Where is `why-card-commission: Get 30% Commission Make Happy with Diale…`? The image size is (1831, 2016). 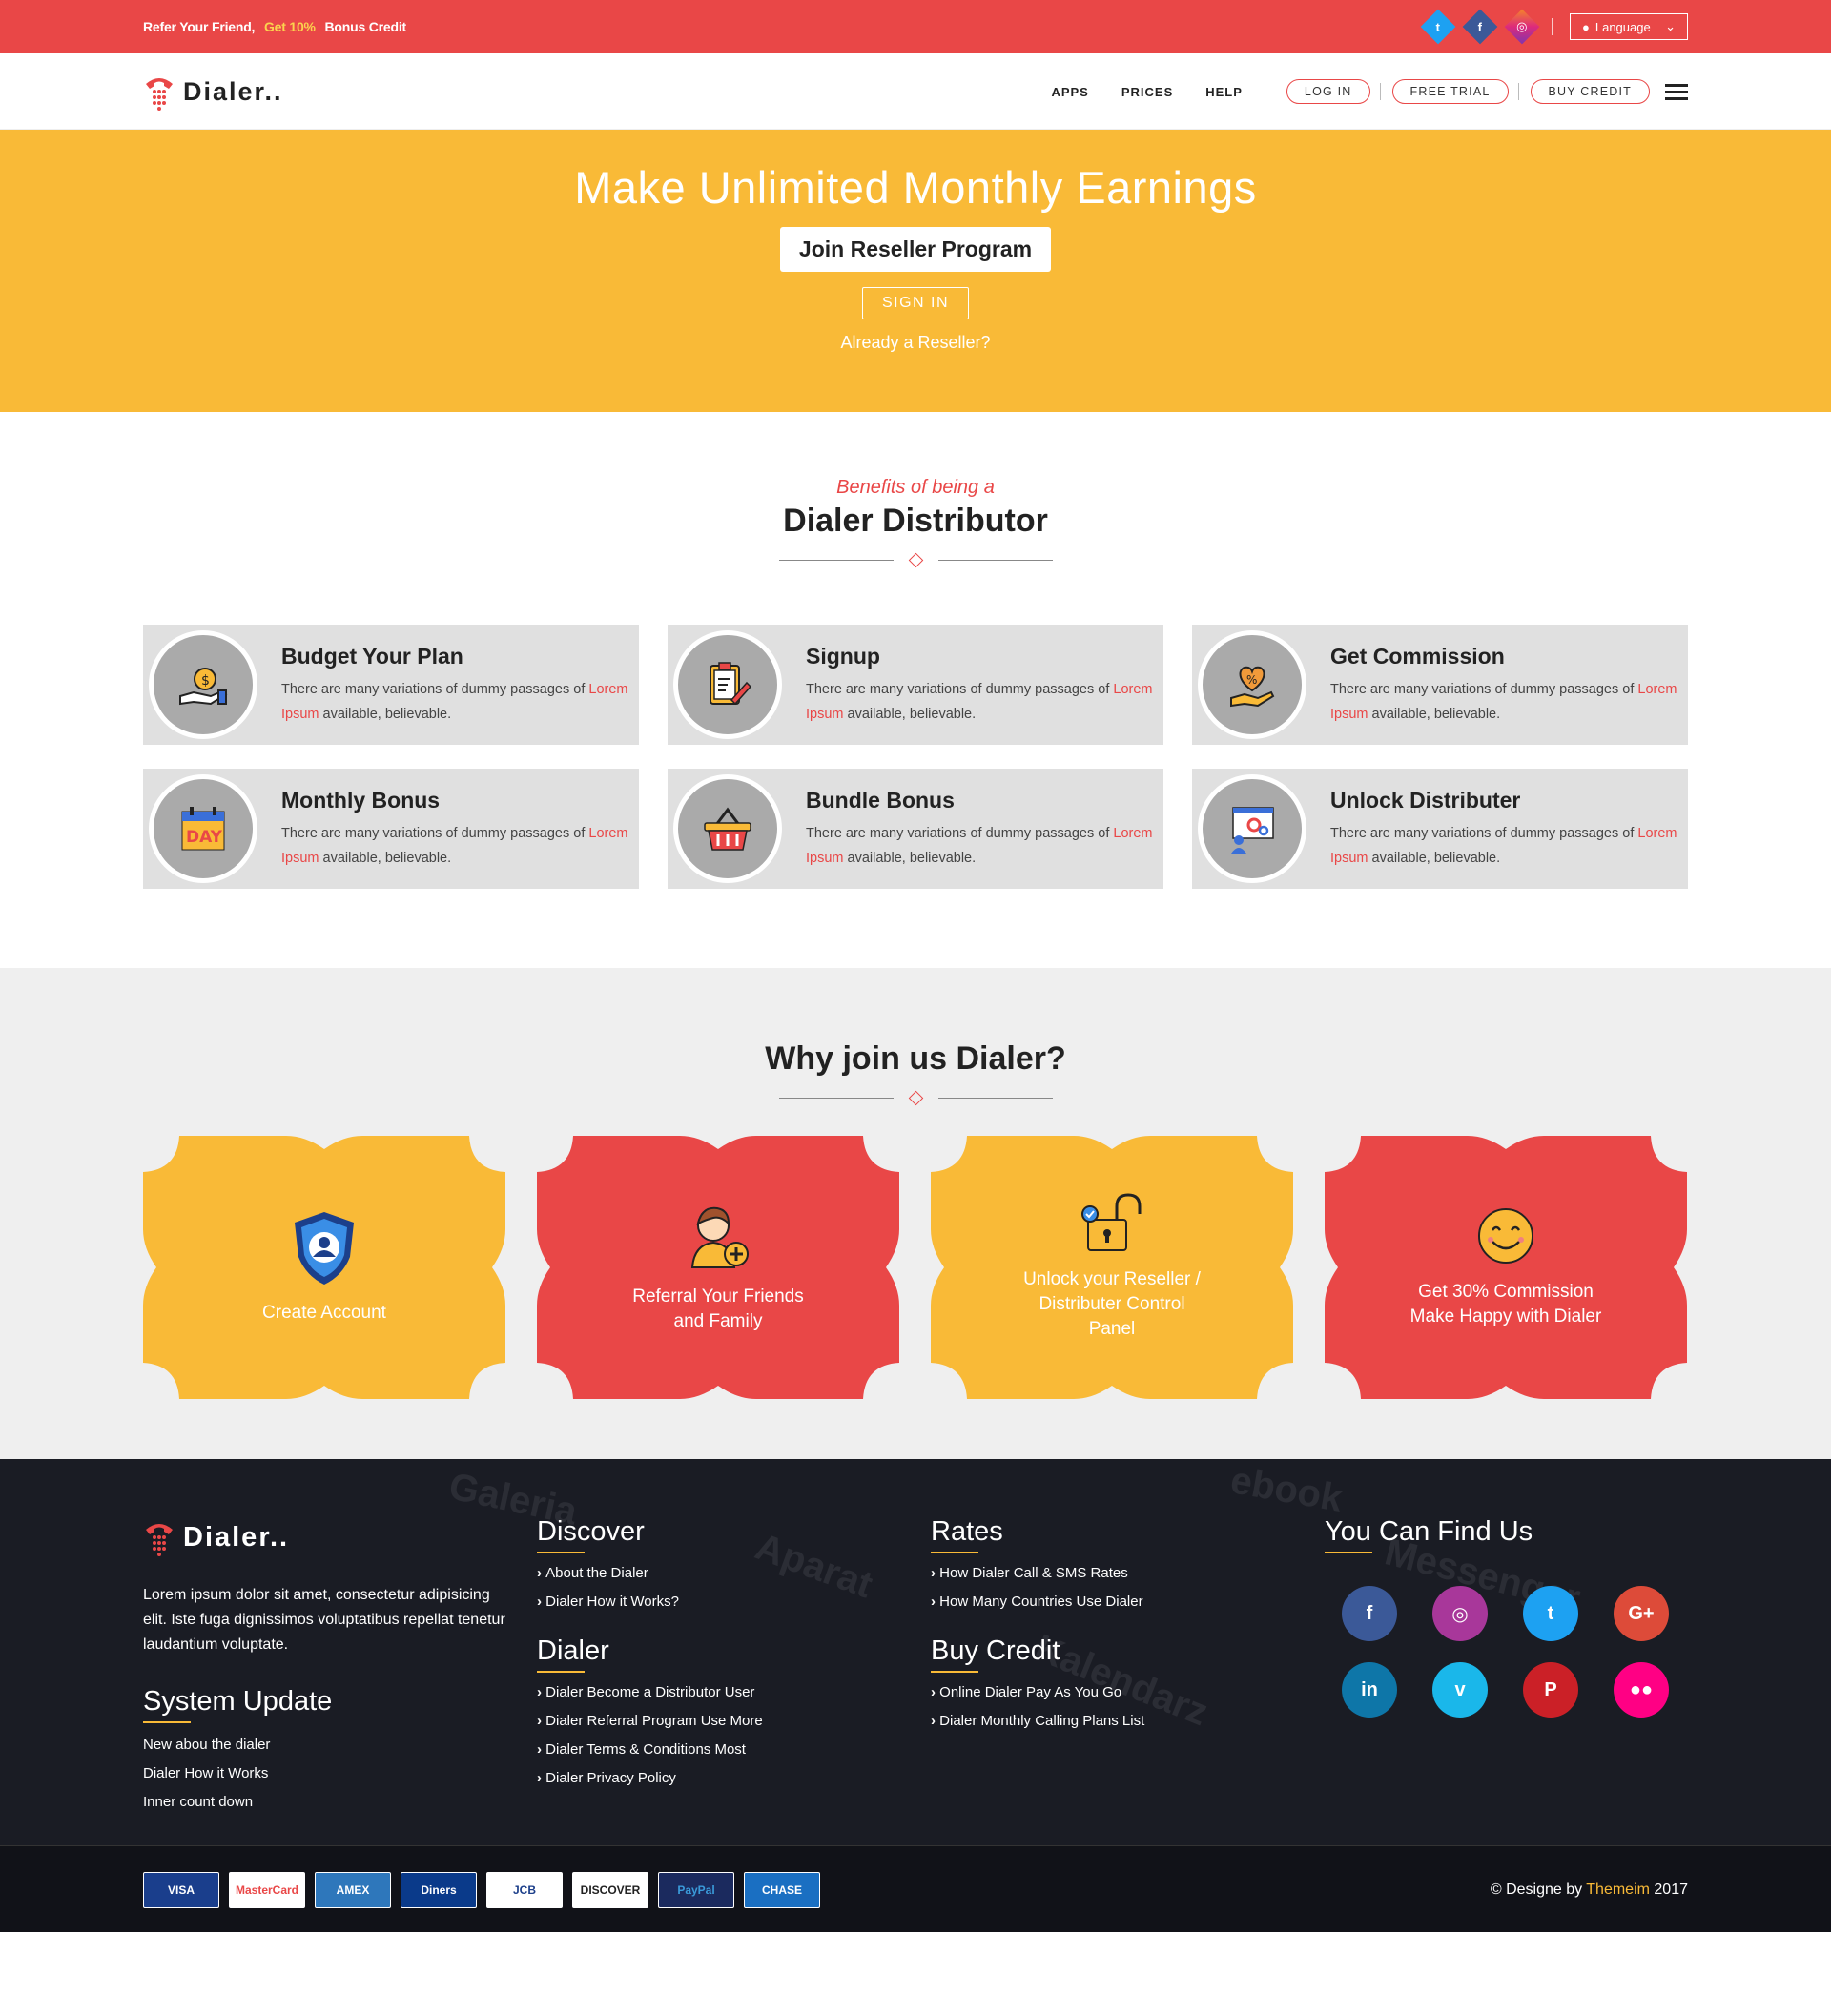 why-card-commission: Get 30% Commission Make Happy with Diale… is located at coordinates (1506, 1268).